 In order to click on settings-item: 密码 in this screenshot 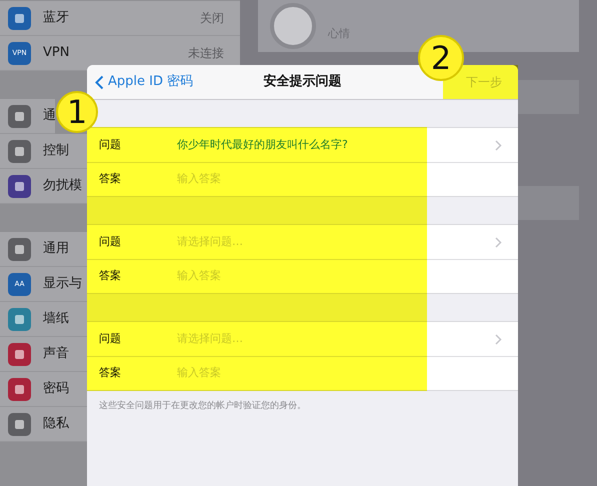, I will do `click(43, 389)`.